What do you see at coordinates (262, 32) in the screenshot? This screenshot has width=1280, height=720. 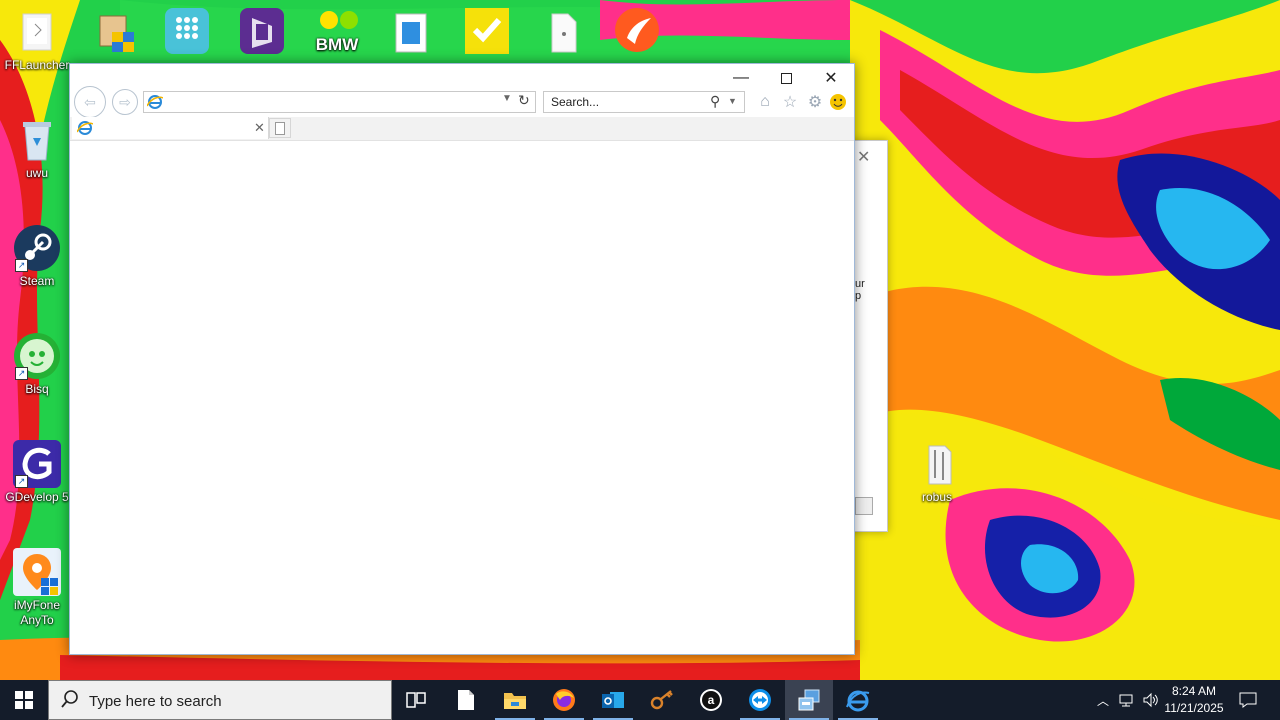 I see `desktop-icon-visual-studio` at bounding box center [262, 32].